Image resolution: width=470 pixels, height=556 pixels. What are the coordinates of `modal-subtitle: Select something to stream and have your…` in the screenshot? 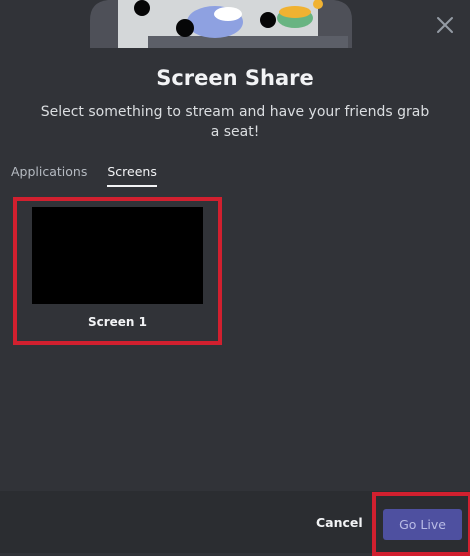 It's located at (235, 122).